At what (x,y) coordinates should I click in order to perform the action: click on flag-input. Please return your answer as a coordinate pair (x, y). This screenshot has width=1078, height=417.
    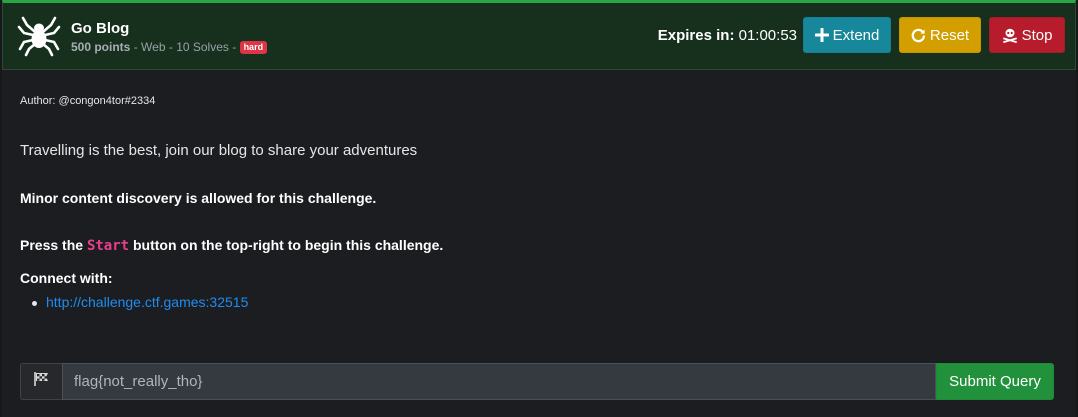
    Looking at the image, I should click on (499, 381).